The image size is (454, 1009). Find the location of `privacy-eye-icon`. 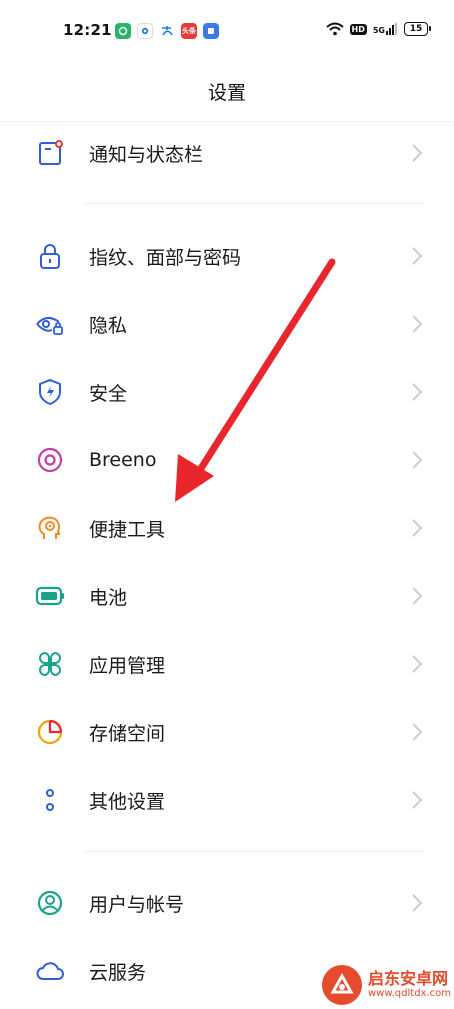

privacy-eye-icon is located at coordinates (50, 324).